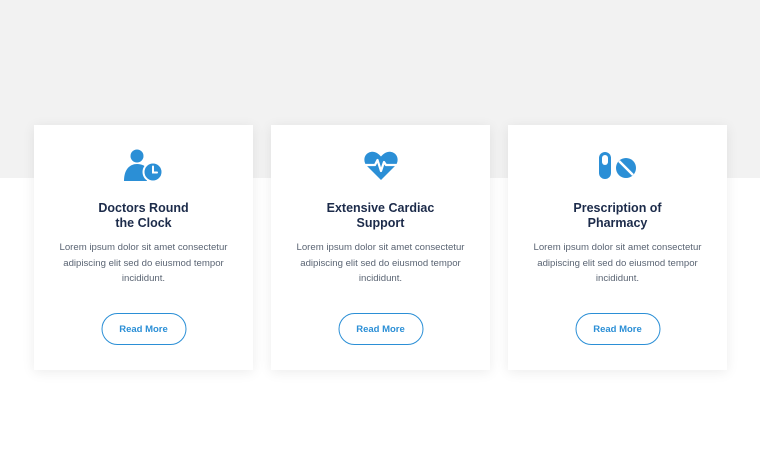  What do you see at coordinates (380, 215) in the screenshot?
I see `card-title: Extensive Cardiac Support` at bounding box center [380, 215].